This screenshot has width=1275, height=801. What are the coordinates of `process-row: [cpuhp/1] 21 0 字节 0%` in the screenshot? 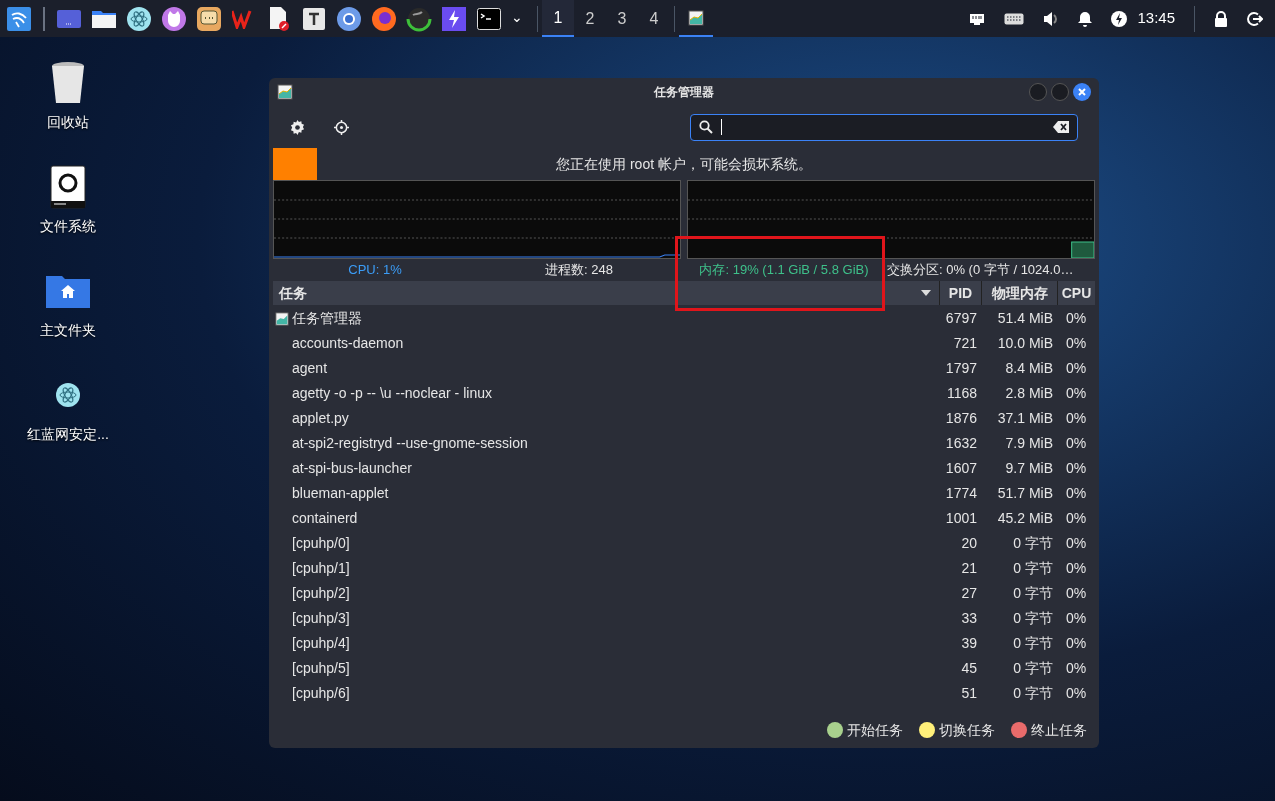 It's located at (684, 568).